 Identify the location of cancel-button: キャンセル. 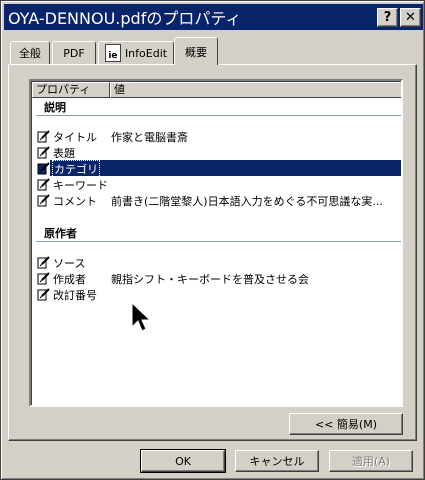
(277, 461).